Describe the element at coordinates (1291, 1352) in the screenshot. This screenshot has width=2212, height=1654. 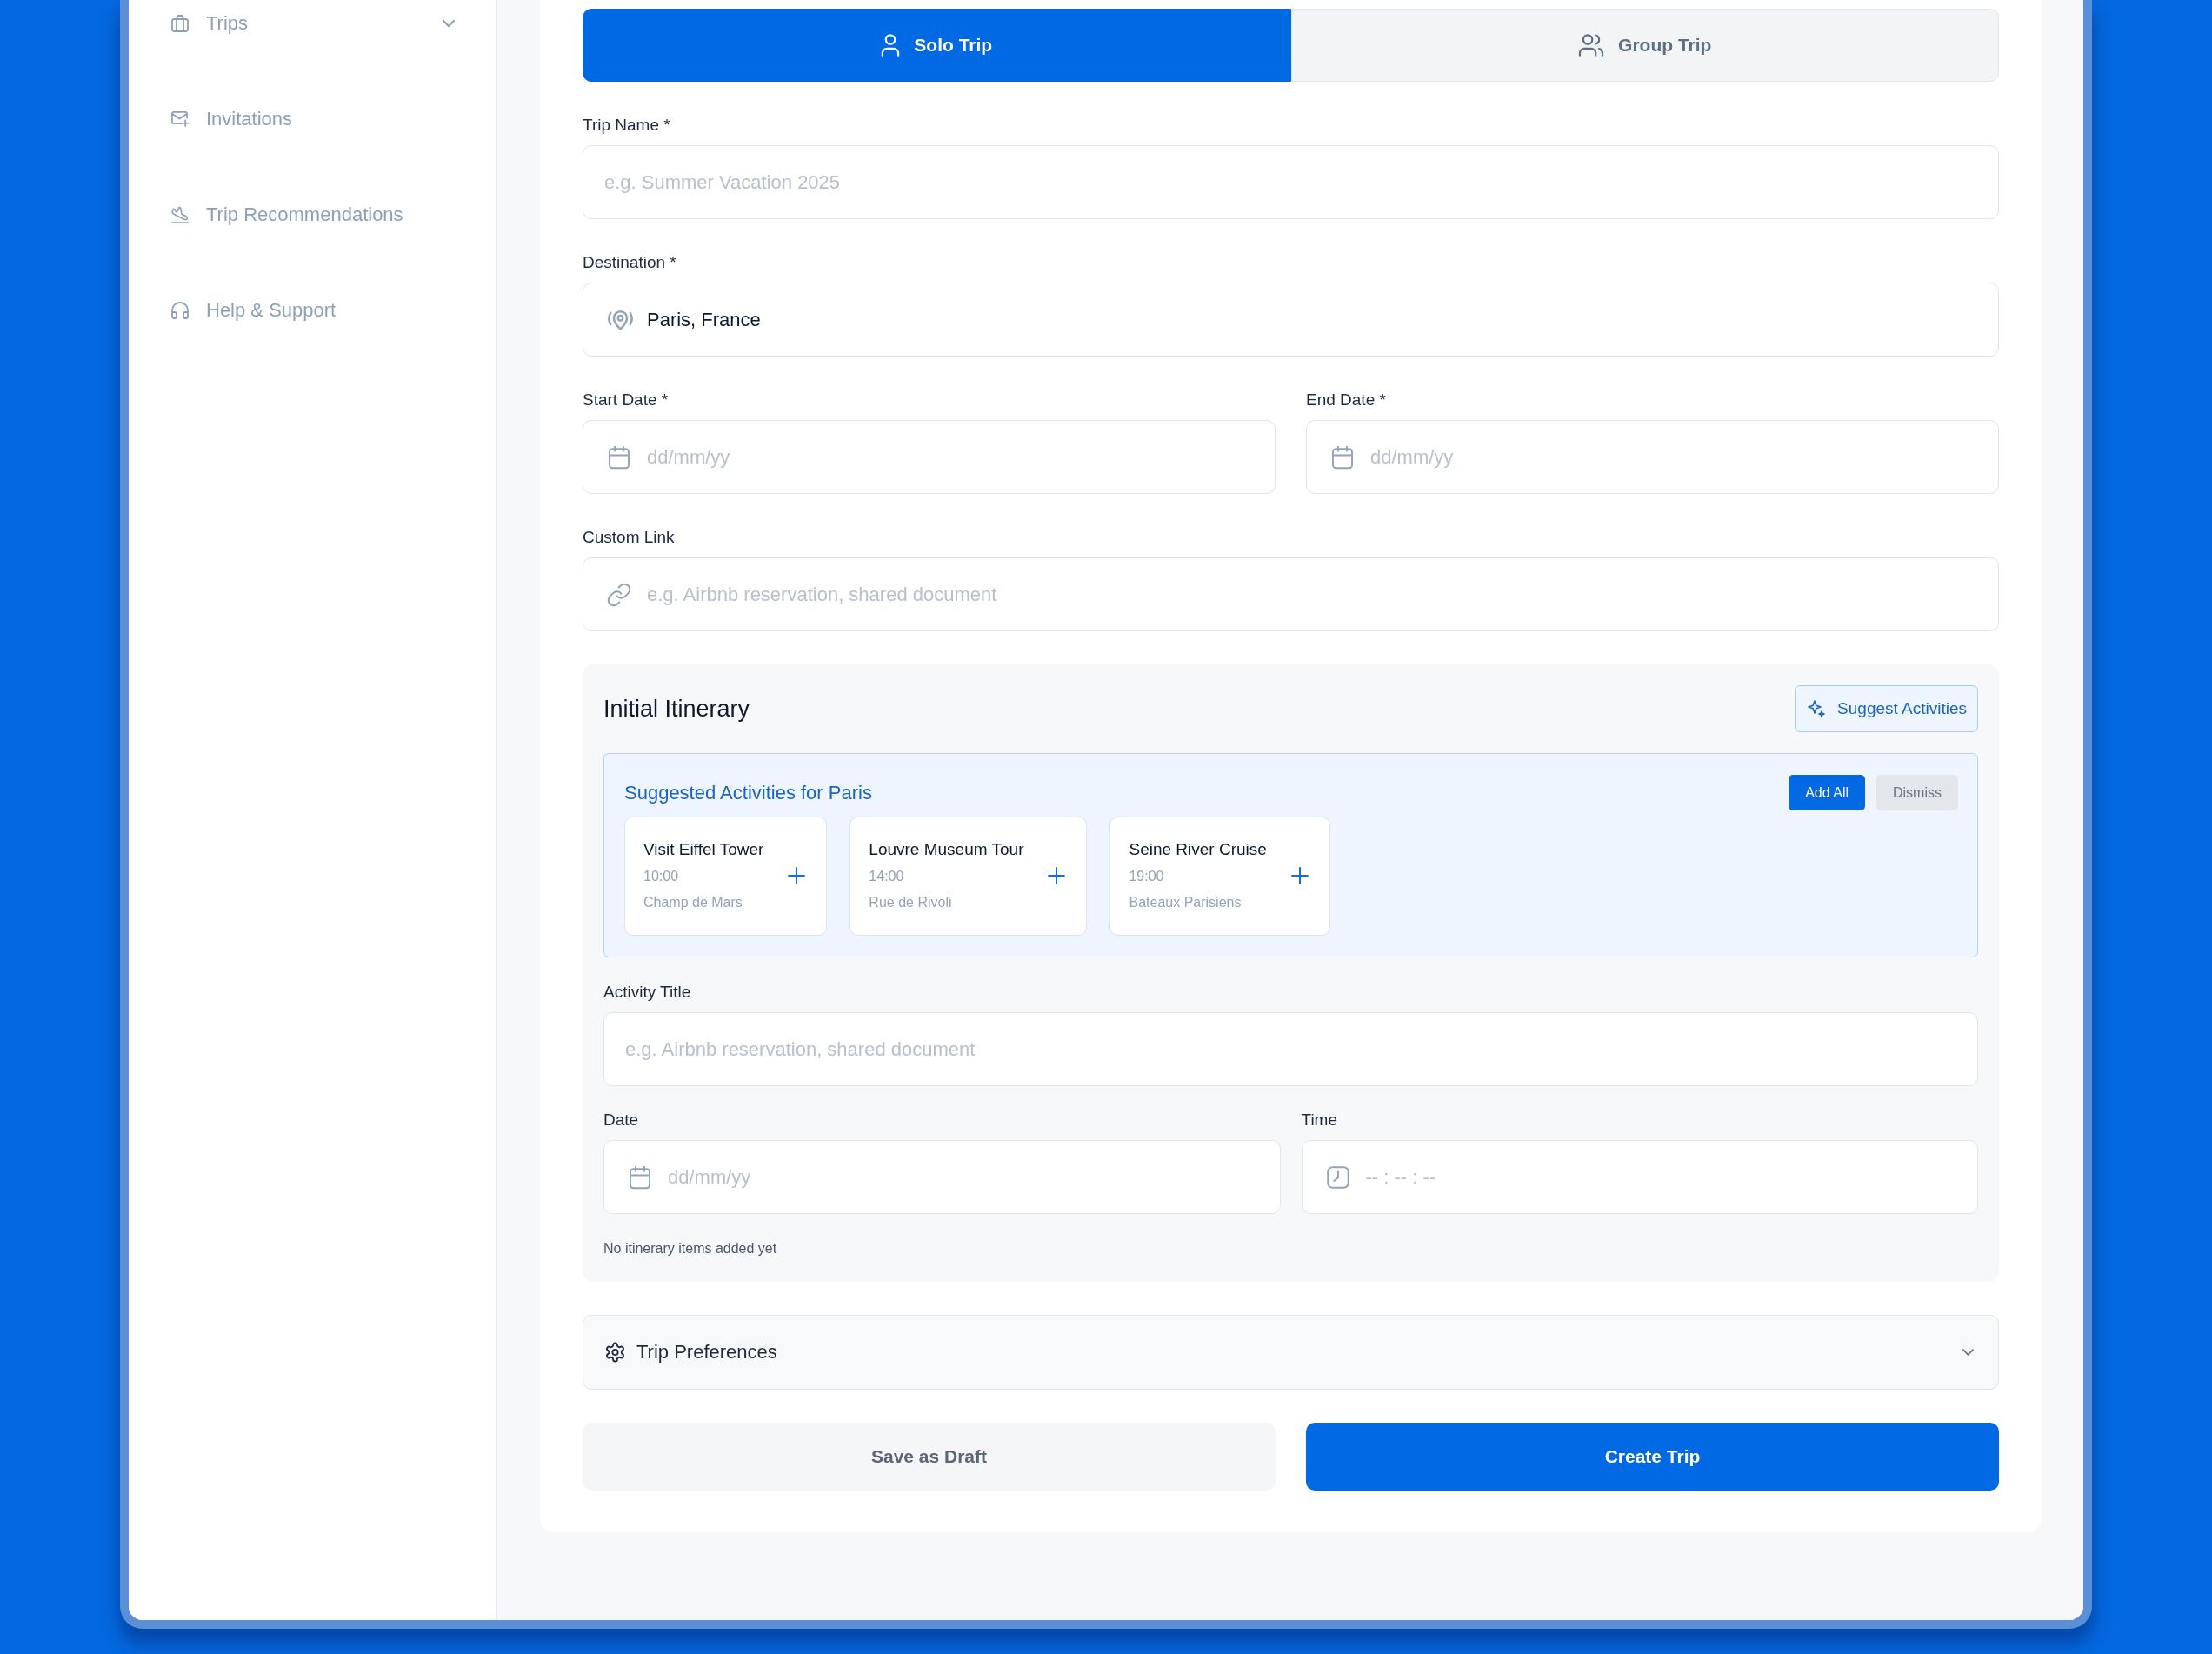
I see `preferences-toggle: Trip Preferences` at that location.